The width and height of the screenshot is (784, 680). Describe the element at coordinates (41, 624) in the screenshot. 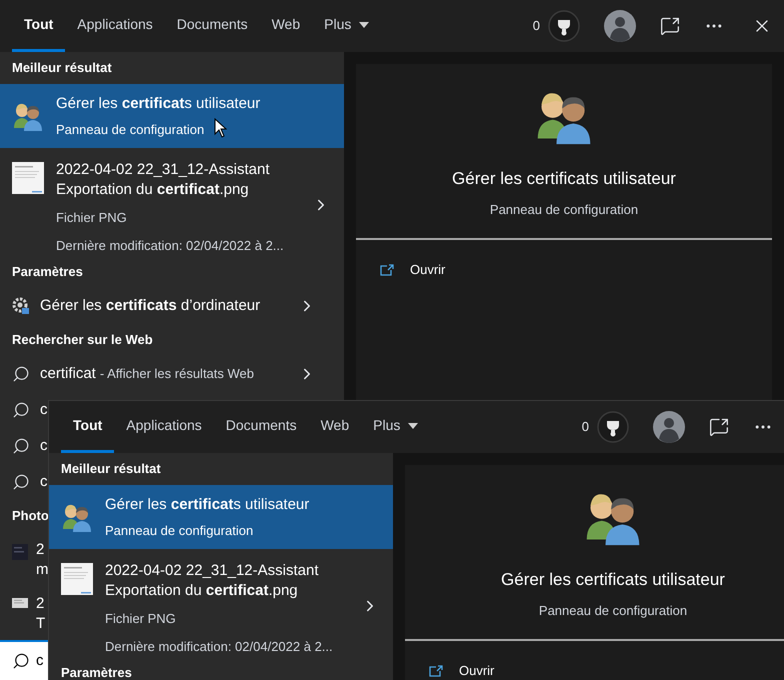

I see `photo-subtitle: T` at that location.